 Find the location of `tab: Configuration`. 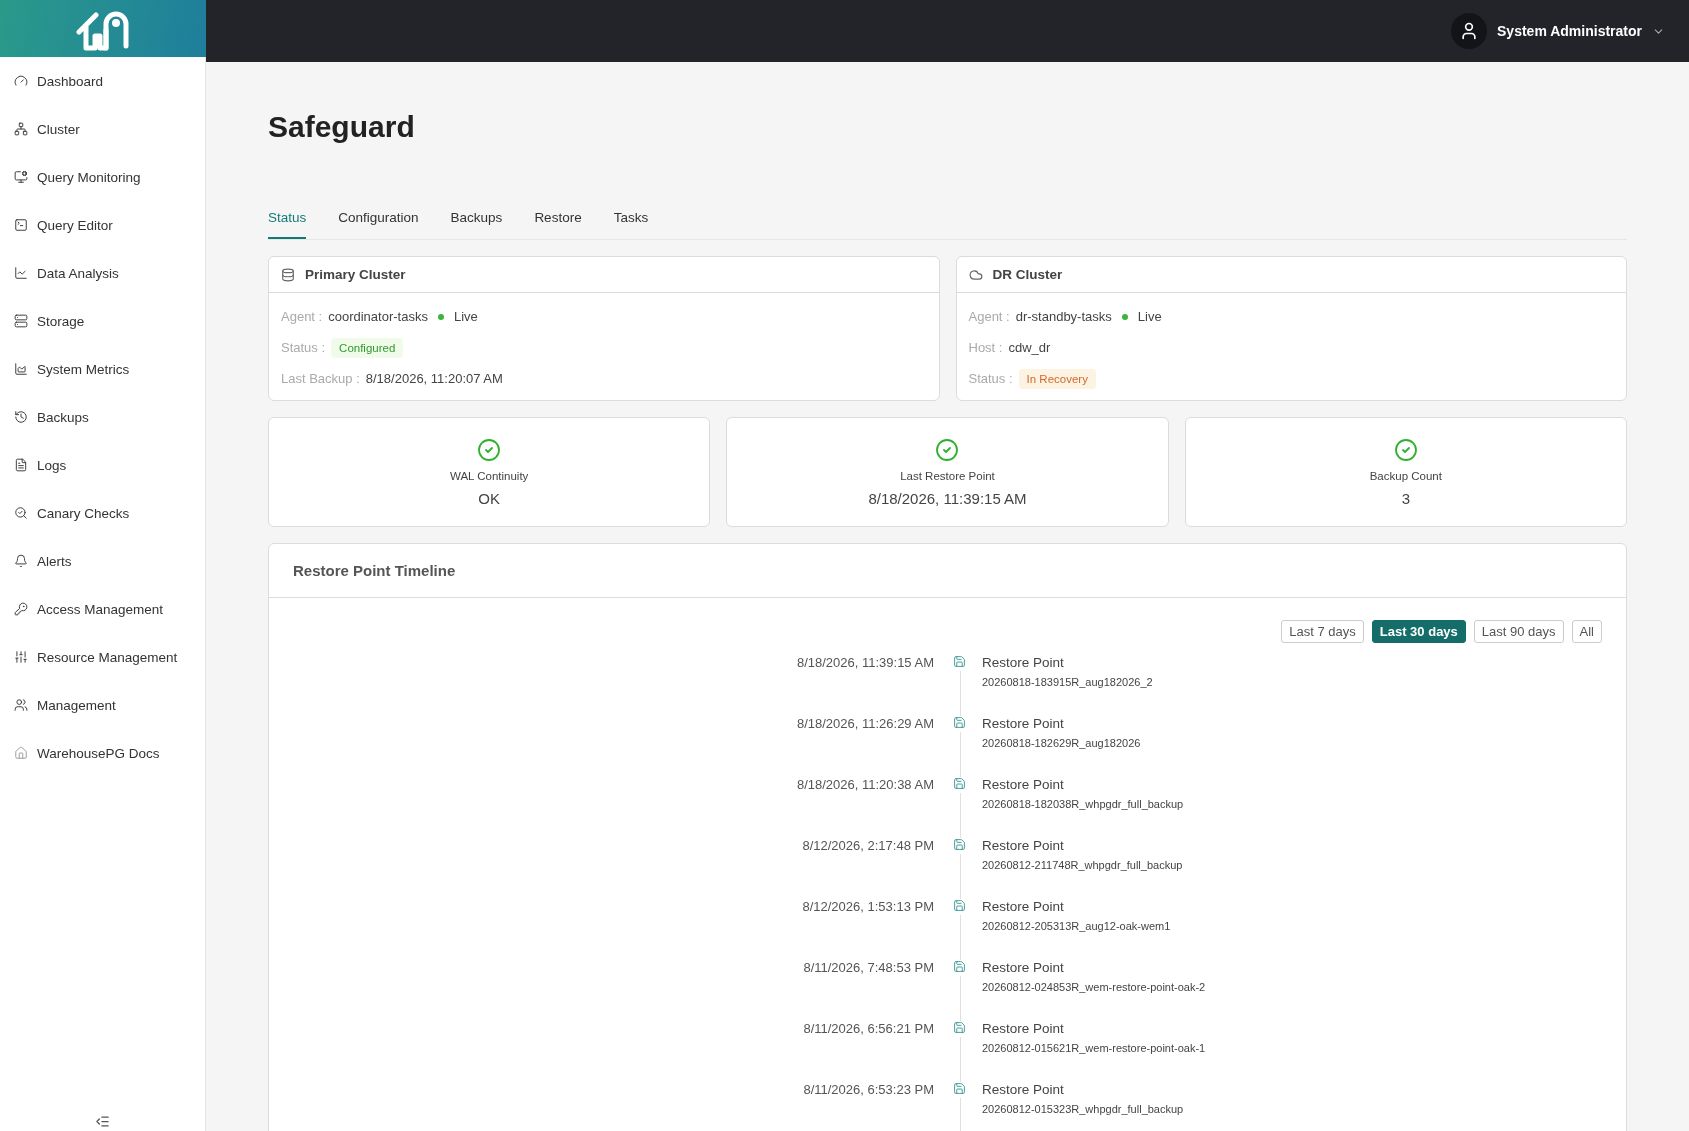

tab: Configuration is located at coordinates (378, 224).